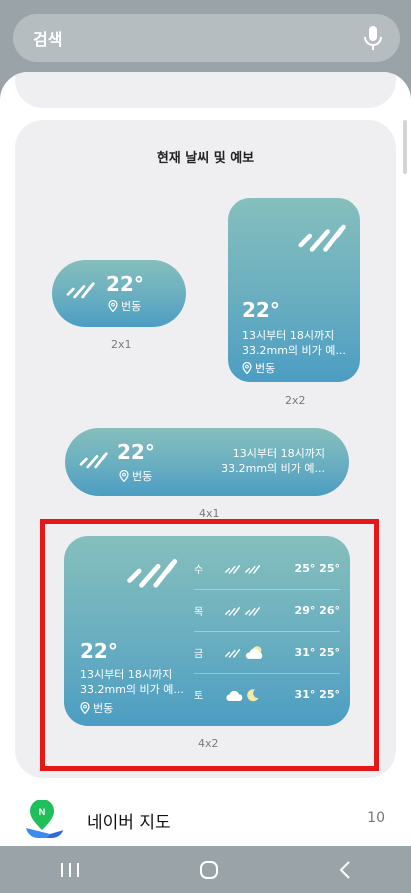  Describe the element at coordinates (48, 39) in the screenshot. I see `search-placeholder: 검색` at that location.